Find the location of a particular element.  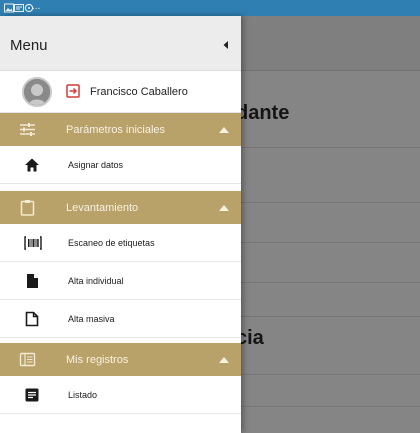

clipboard-icon is located at coordinates (27, 208).